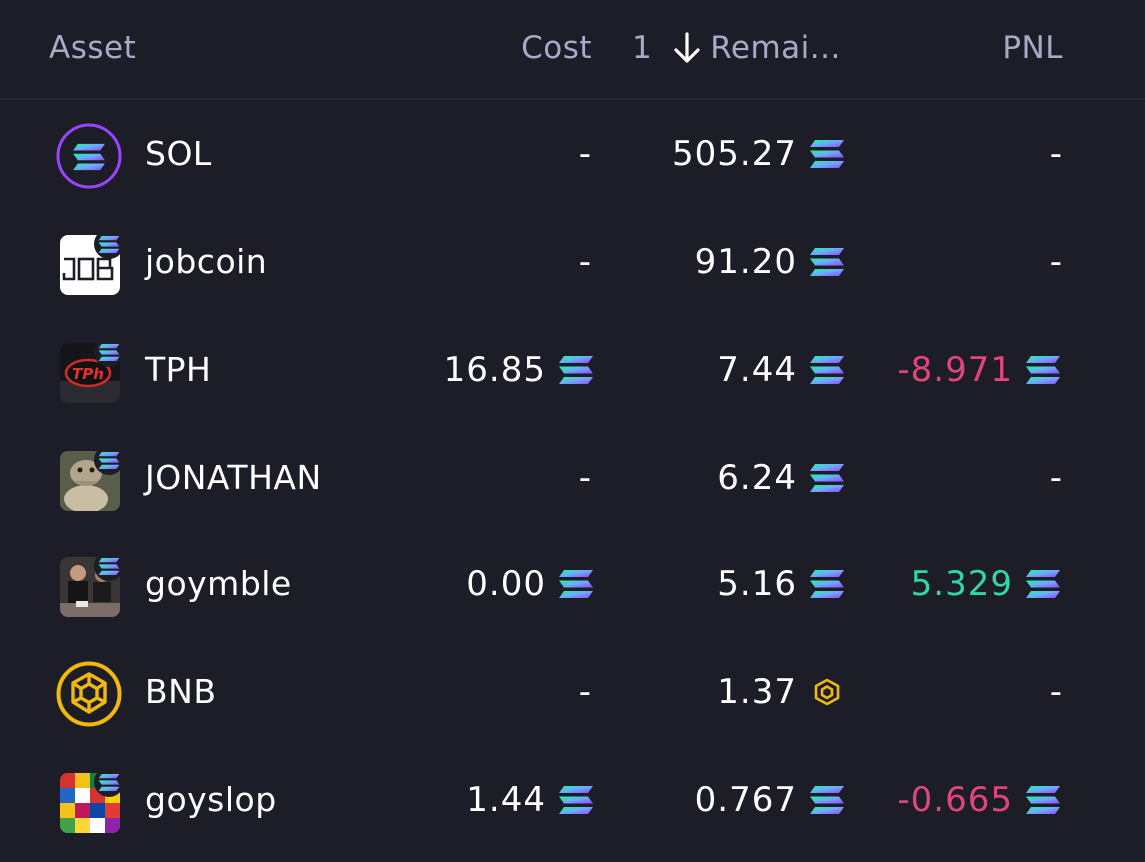 This screenshot has height=862, width=1145. I want to click on goyslop-logo, so click(90, 800).